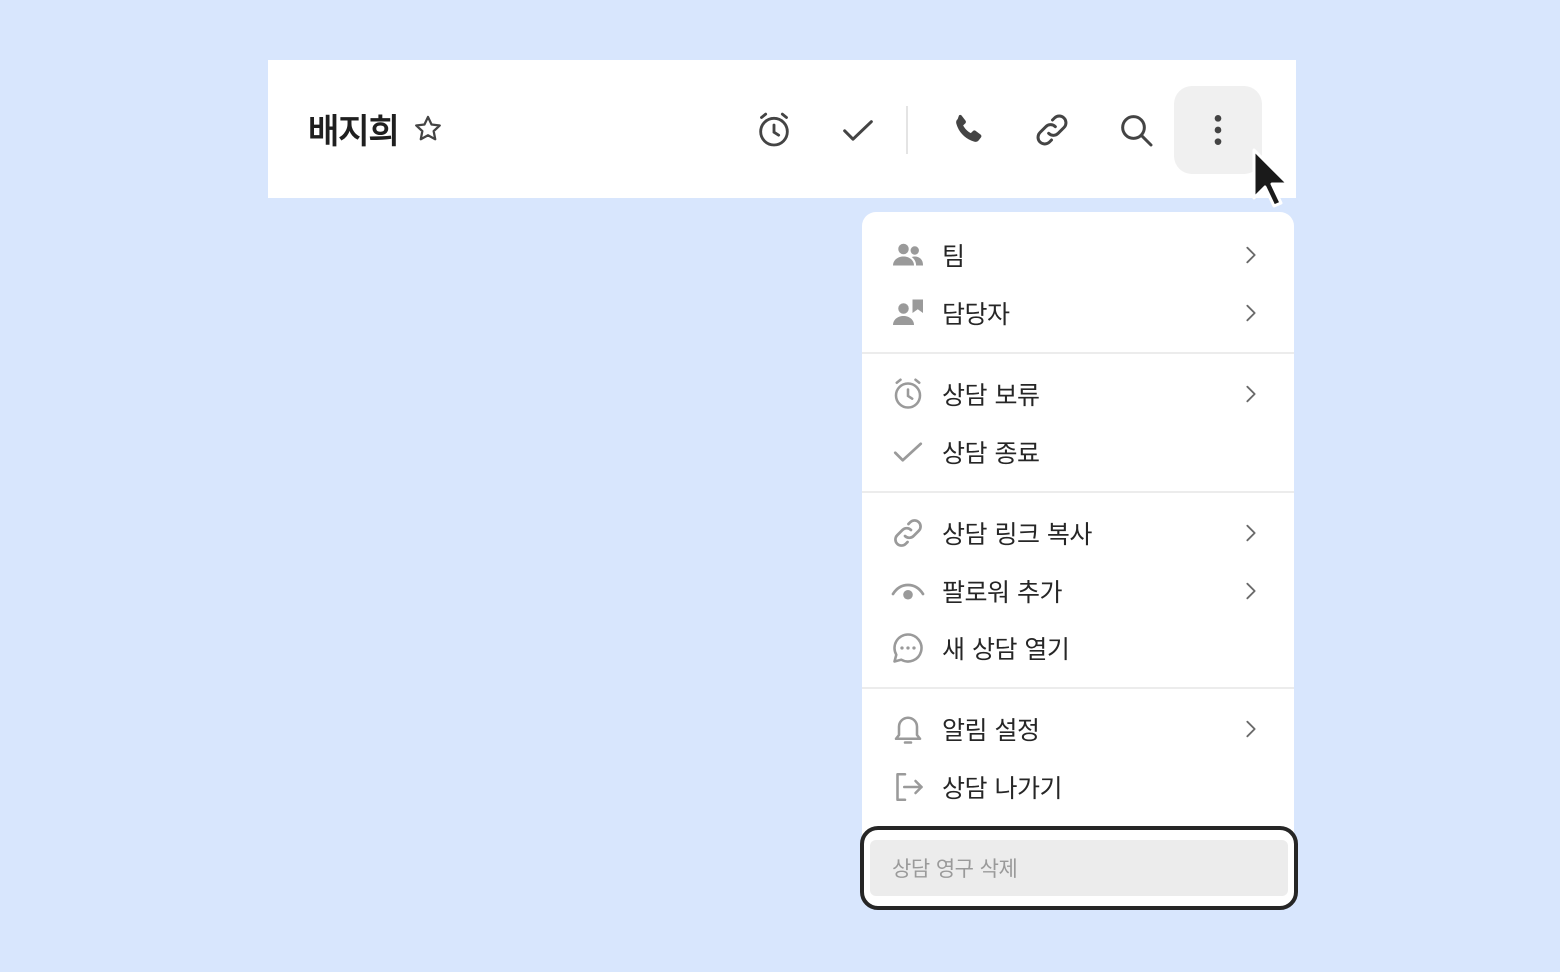 The image size is (1560, 972). What do you see at coordinates (908, 787) in the screenshot?
I see `exit-icon` at bounding box center [908, 787].